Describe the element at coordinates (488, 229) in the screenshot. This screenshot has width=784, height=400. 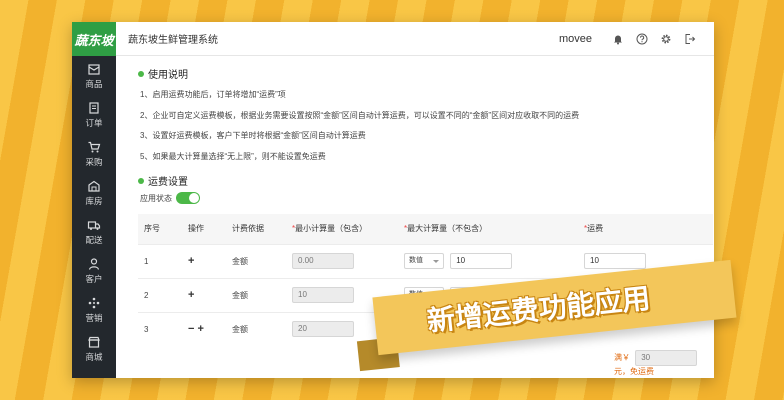
I see `header-max: *最大计算量（不包含）` at that location.